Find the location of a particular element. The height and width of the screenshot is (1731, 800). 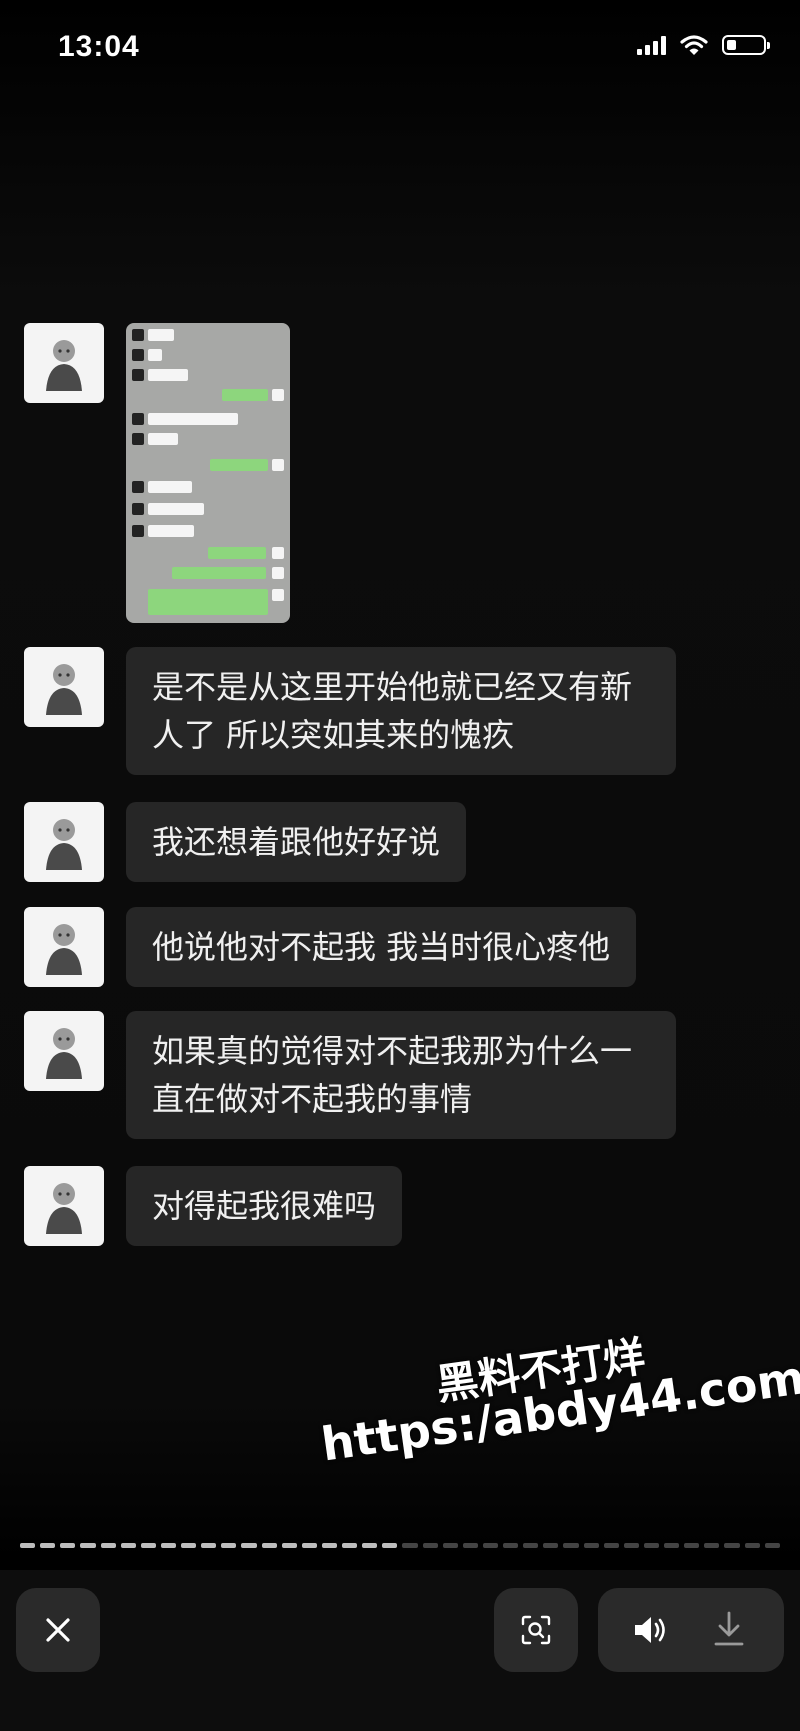

message-bubble: 我还想着跟他好好说 is located at coordinates (296, 842).